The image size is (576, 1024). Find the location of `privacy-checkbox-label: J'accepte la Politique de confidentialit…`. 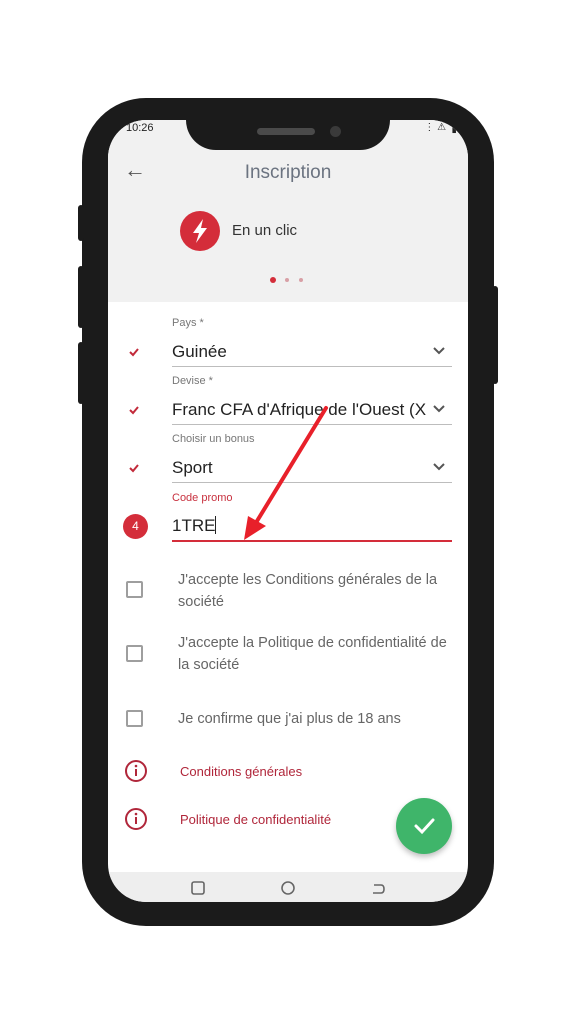

privacy-checkbox-label: J'accepte la Politique de confidentialit… is located at coordinates (312, 654).